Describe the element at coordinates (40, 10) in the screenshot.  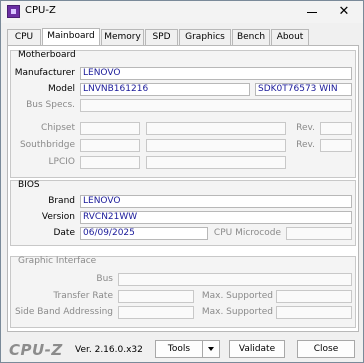
I see `window-title: CPU-Z` at that location.